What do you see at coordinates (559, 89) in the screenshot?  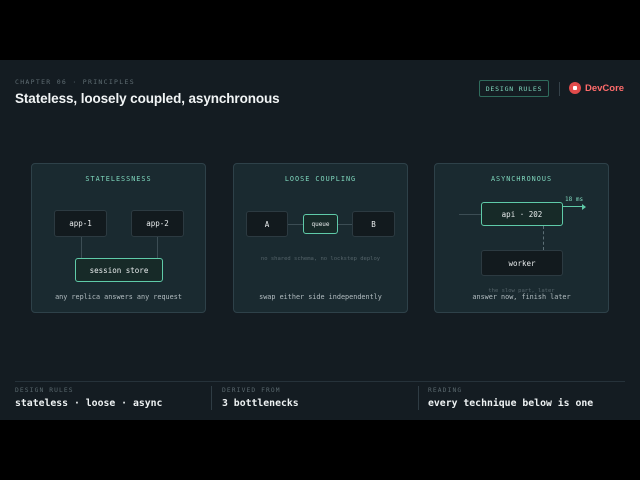 I see `header-divider` at bounding box center [559, 89].